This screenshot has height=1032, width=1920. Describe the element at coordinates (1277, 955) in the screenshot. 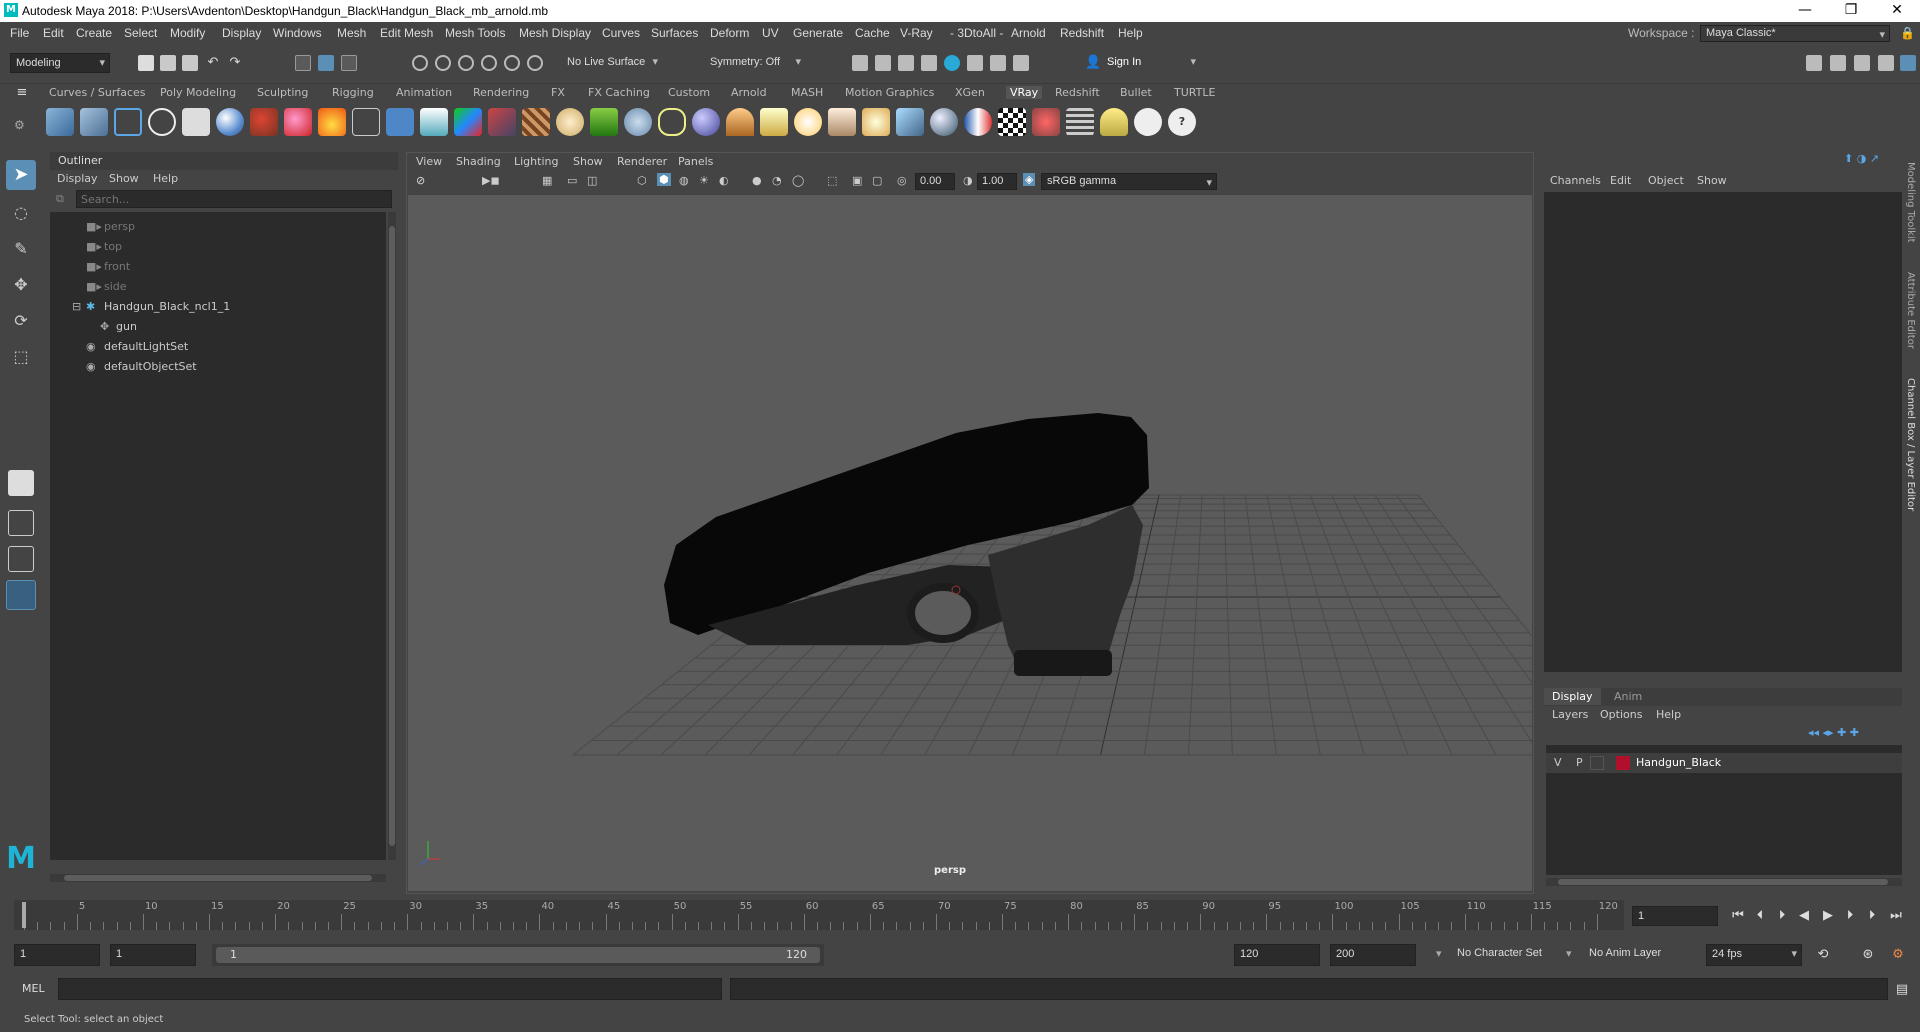

I see `playback-end-field: 120` at that location.